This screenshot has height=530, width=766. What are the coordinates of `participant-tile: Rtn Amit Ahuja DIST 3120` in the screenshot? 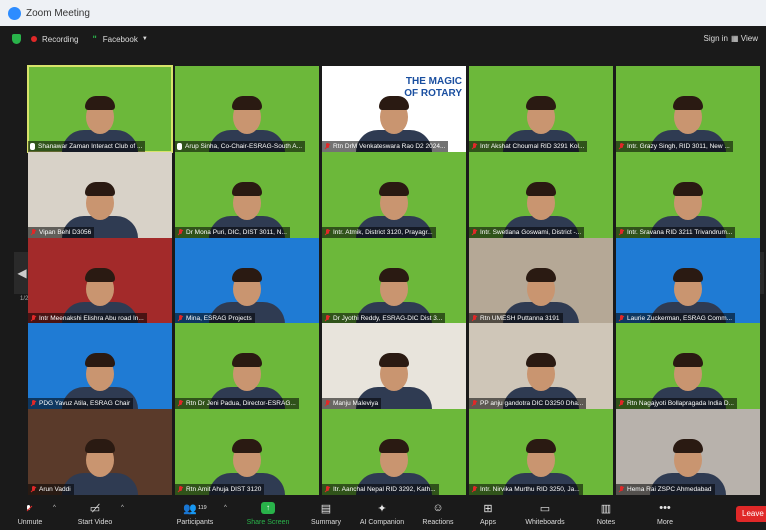 It's located at (247, 452).